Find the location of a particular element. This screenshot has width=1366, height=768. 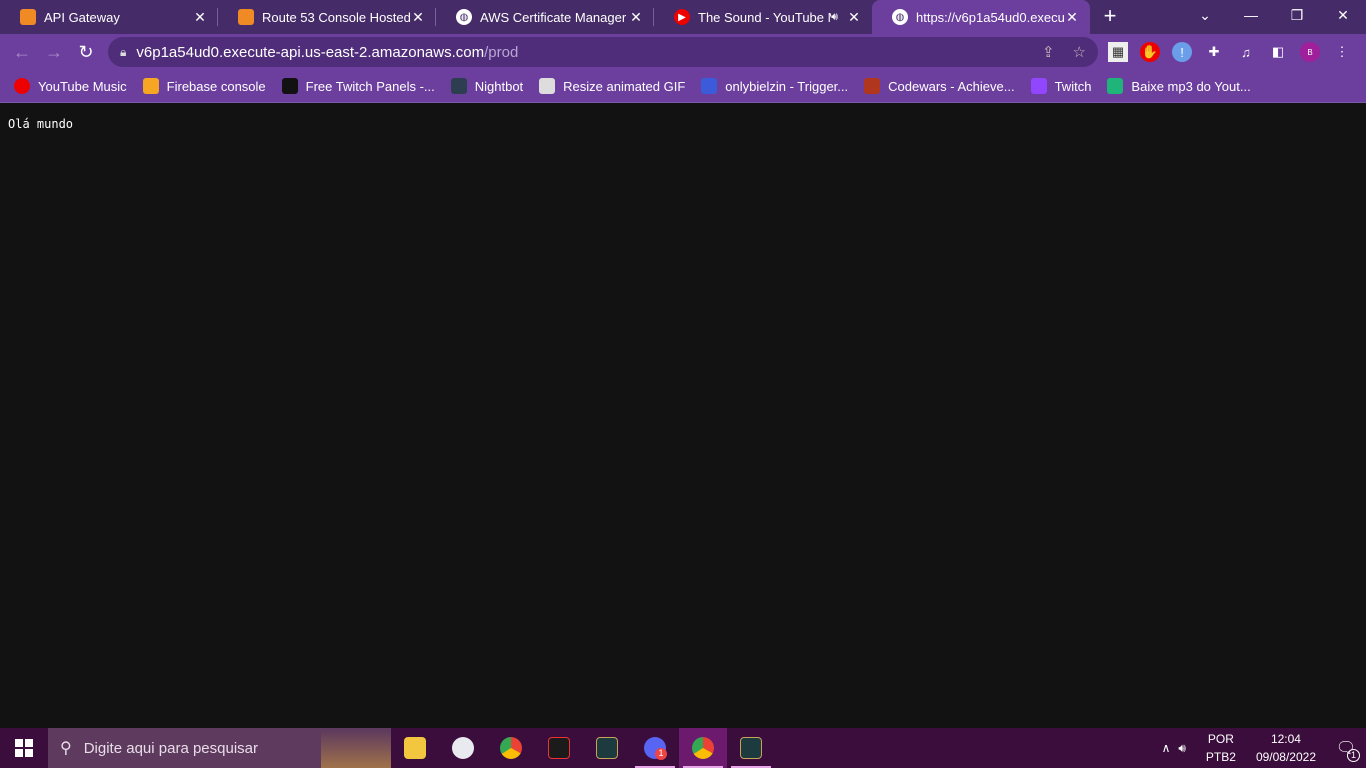

chrome-active-icon is located at coordinates (703, 748).